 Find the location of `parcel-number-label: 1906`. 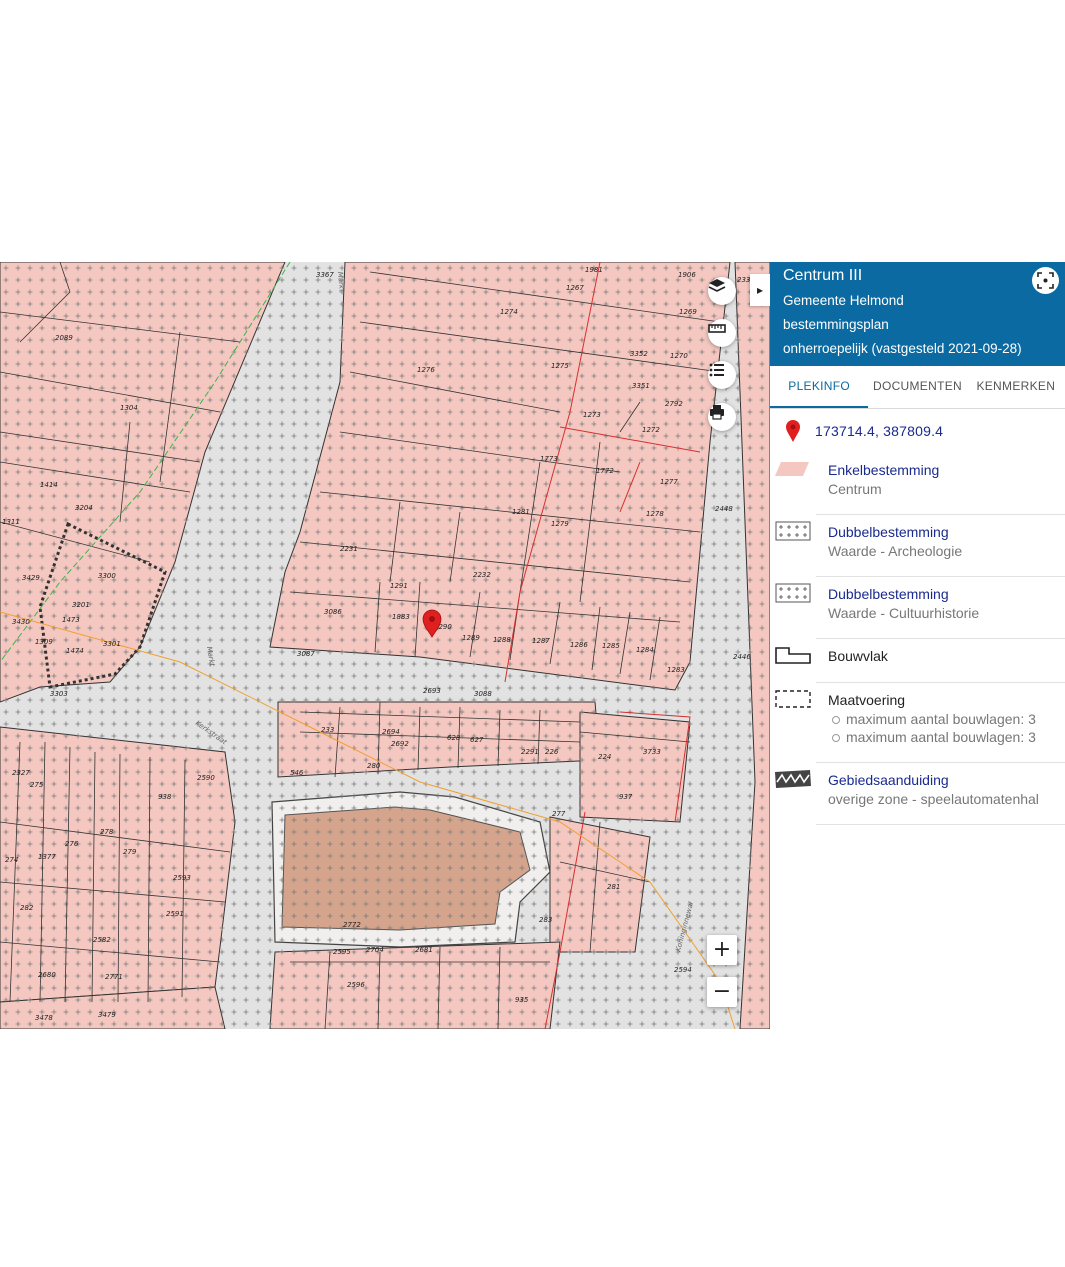

parcel-number-label: 1906 is located at coordinates (687, 275).